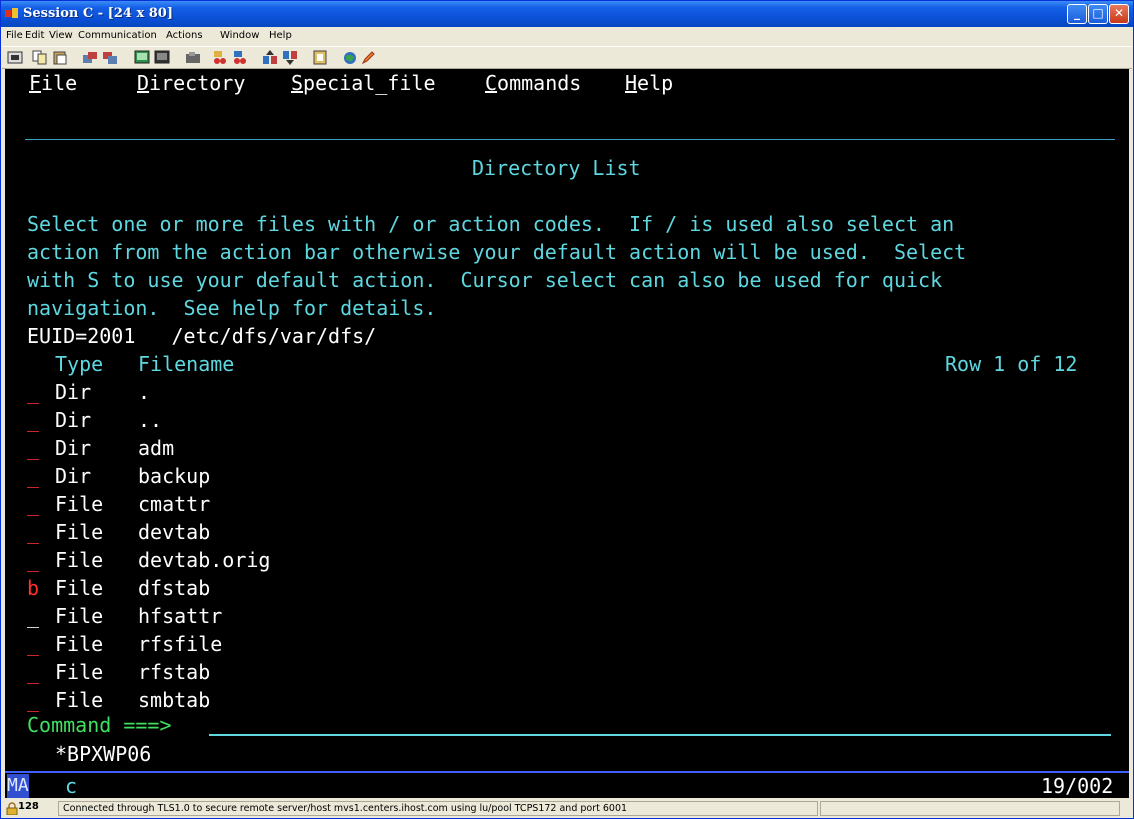  I want to click on file-name: rfstab, so click(174, 672).